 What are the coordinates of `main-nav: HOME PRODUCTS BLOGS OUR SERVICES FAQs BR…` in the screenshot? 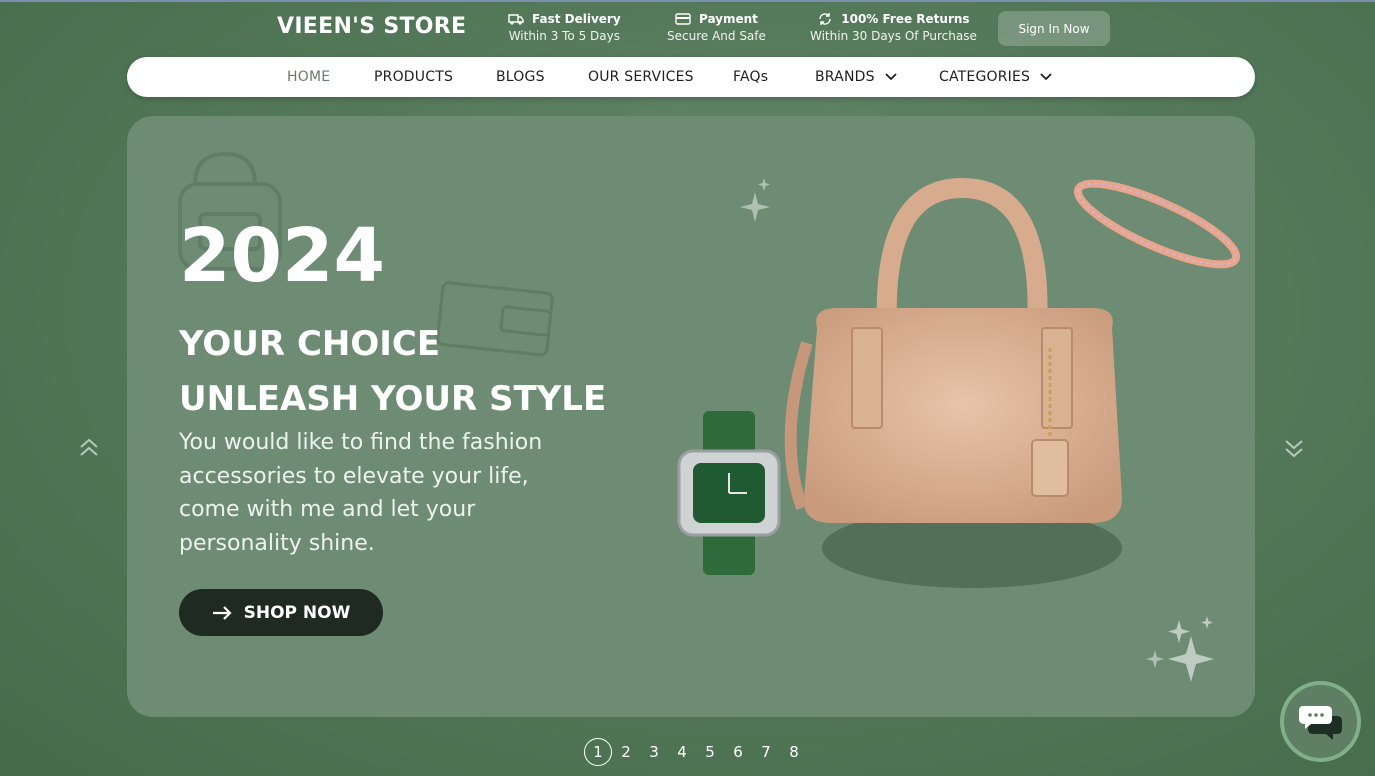 It's located at (691, 77).